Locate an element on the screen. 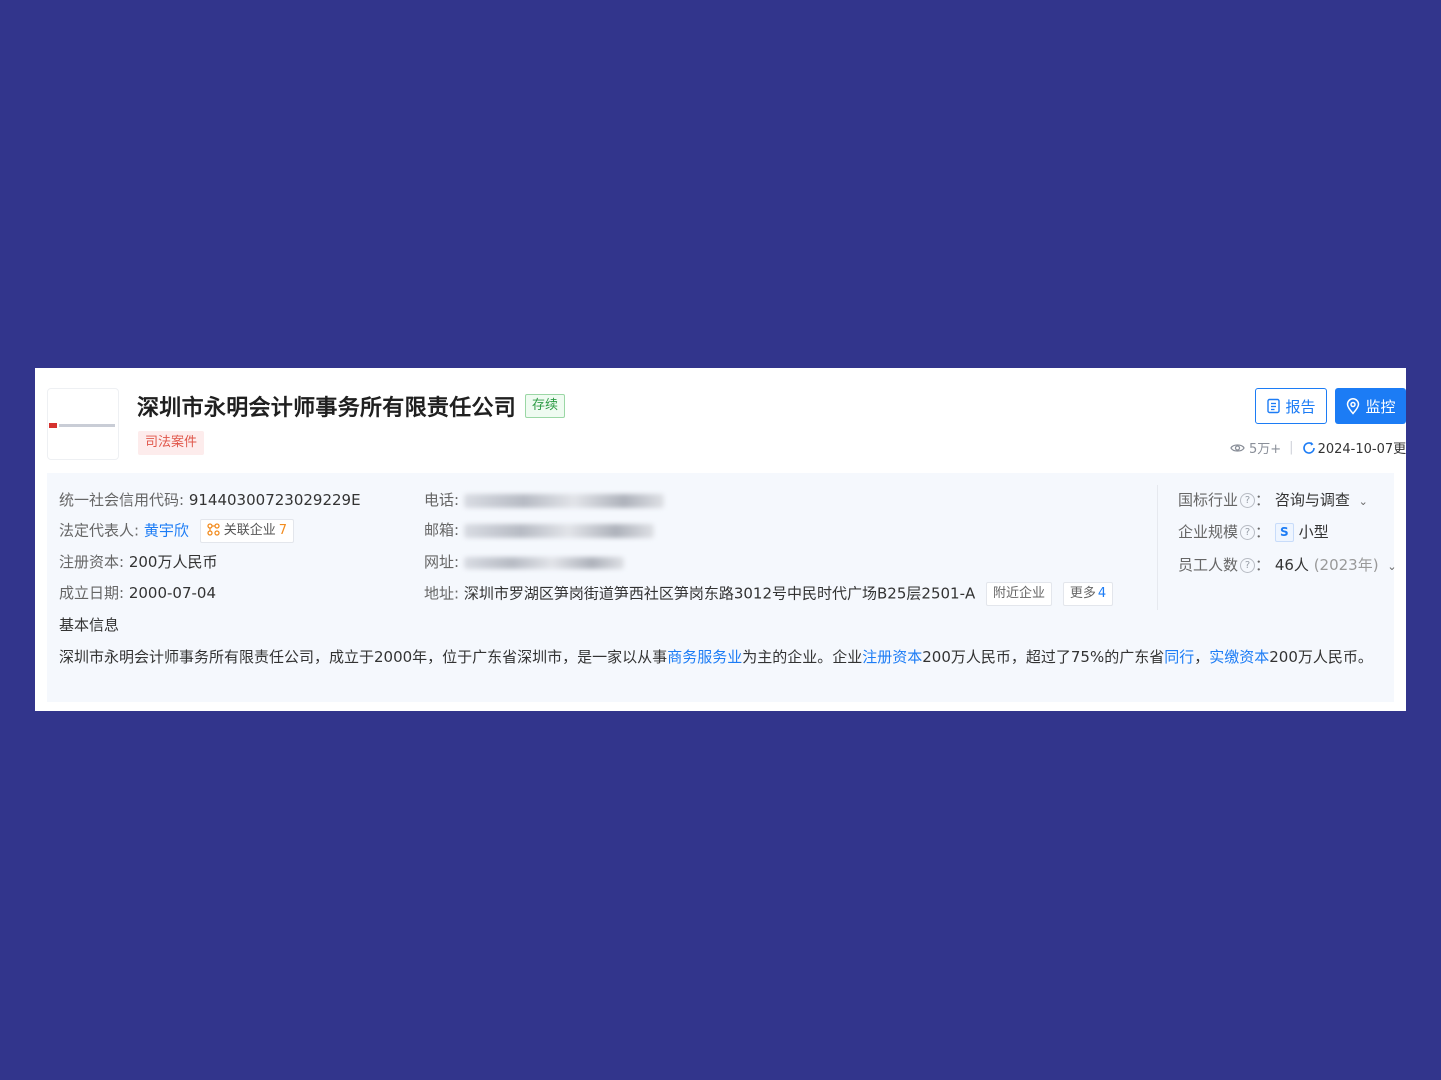 This screenshot has height=1080, width=1441. registered-capital-link: 注册资本 is located at coordinates (892, 657).